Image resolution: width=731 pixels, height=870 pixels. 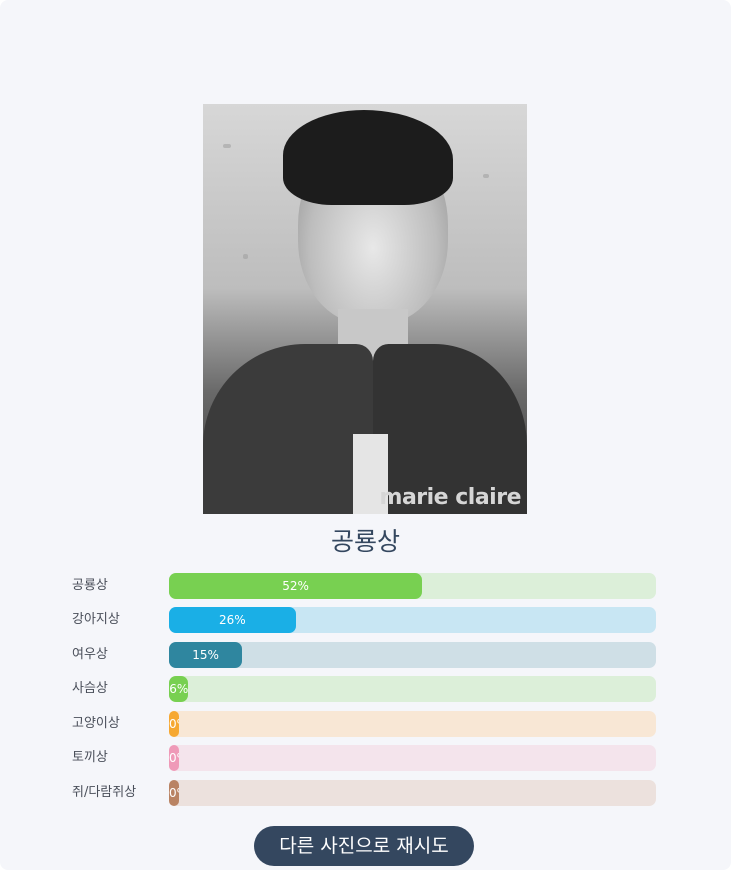 What do you see at coordinates (179, 689) in the screenshot?
I see `result-bar-fill: 6%` at bounding box center [179, 689].